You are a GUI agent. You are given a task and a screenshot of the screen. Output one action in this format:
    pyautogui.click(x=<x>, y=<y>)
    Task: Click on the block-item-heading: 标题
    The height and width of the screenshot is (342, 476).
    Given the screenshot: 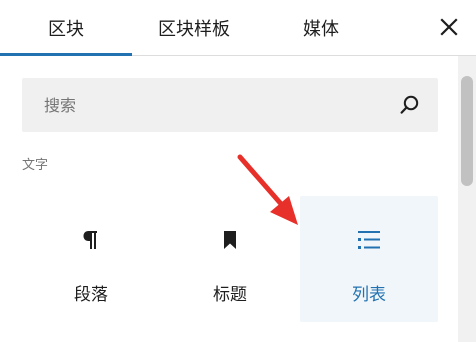 What is the action you would take?
    pyautogui.click(x=230, y=259)
    